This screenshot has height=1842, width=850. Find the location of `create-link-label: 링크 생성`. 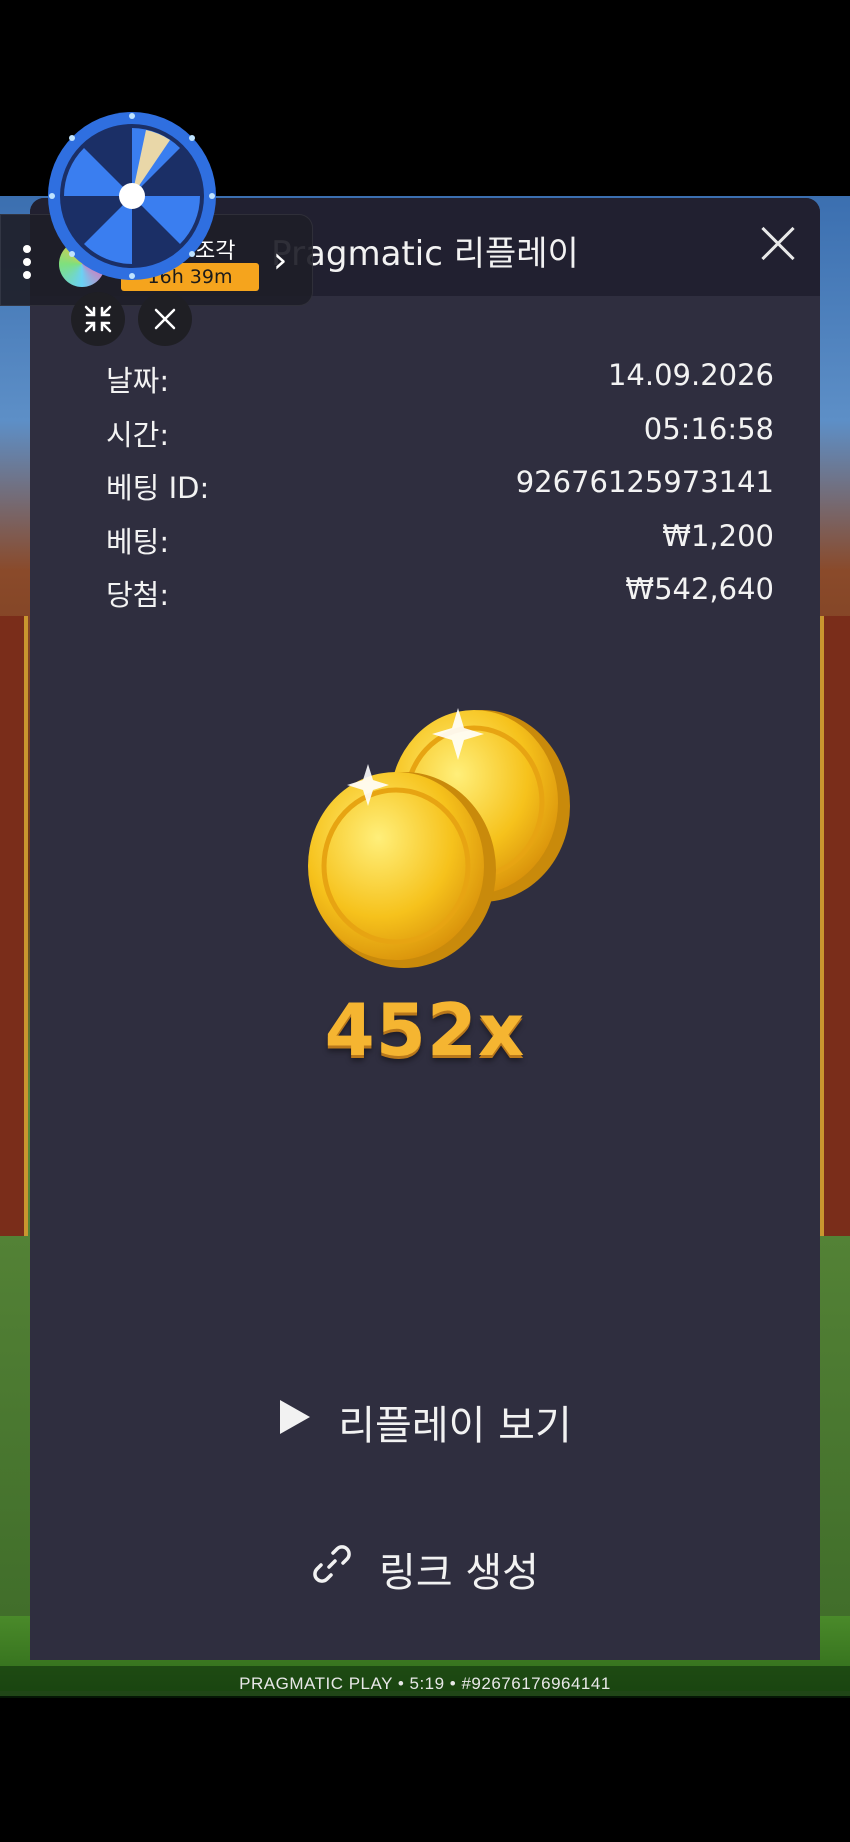

create-link-label: 링크 생성 is located at coordinates (459, 1573).